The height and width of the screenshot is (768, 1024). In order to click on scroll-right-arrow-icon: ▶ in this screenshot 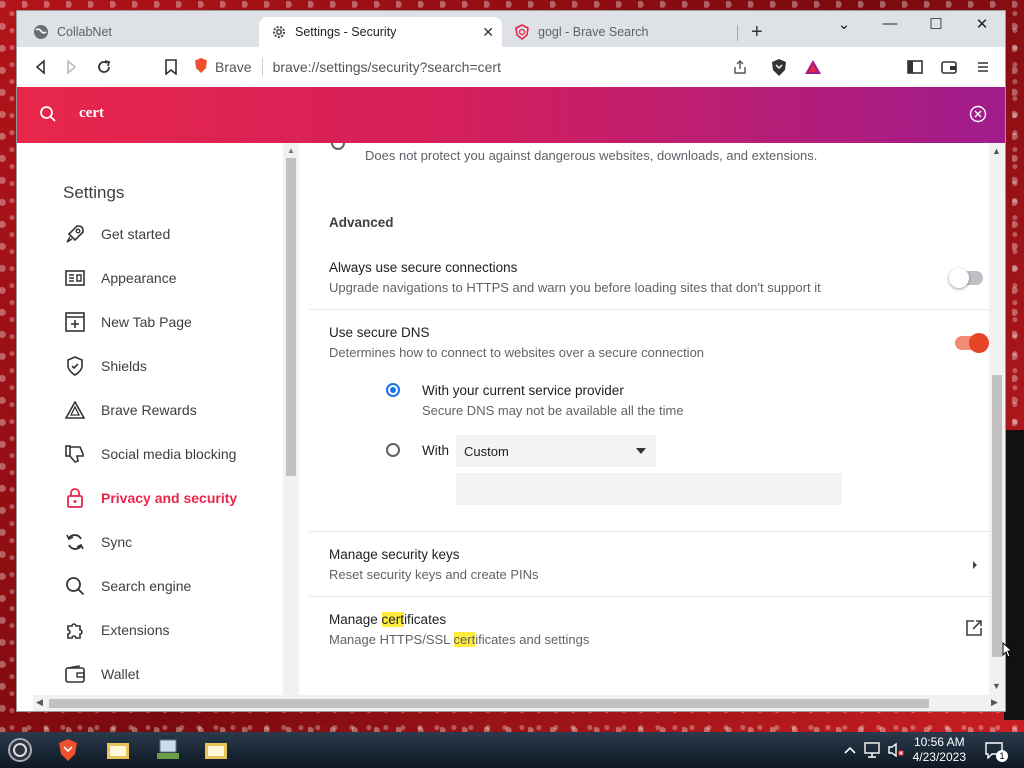, I will do `click(994, 702)`.